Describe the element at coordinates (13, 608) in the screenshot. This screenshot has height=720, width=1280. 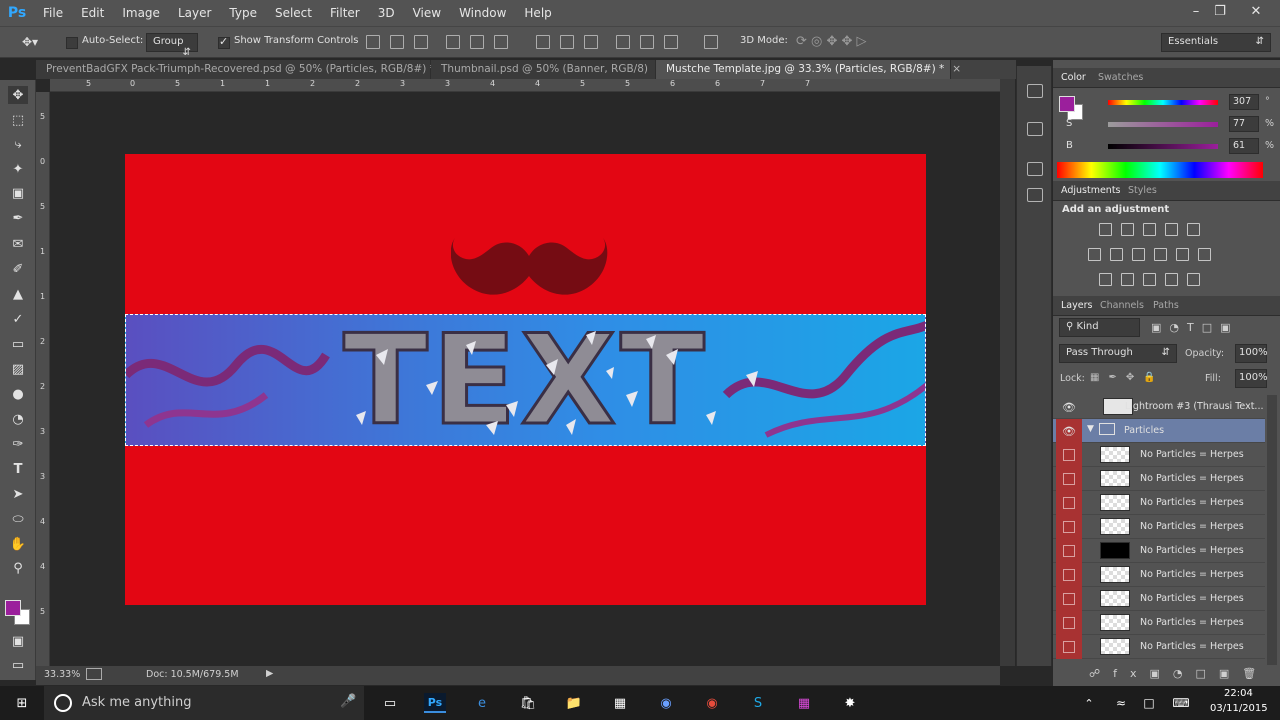
I see `foreground-color-swatch` at that location.